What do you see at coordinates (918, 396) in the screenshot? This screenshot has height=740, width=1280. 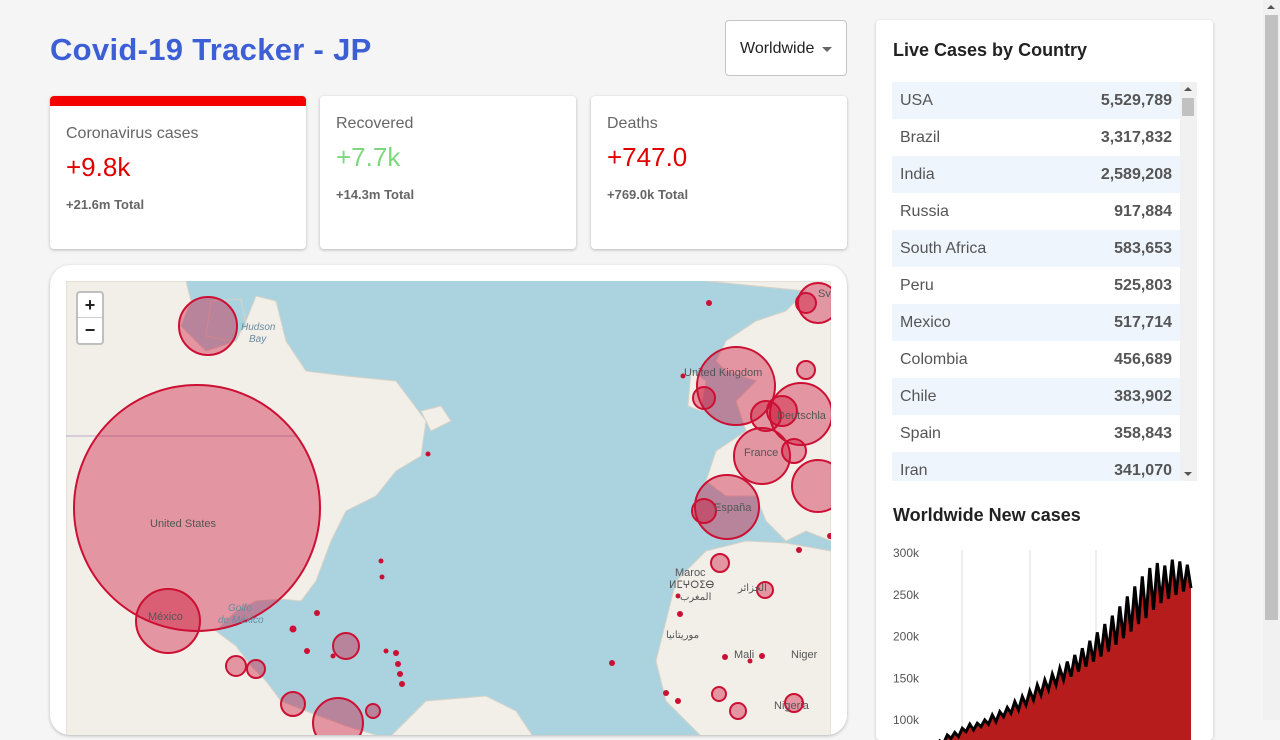 I see `country-name: Chile` at bounding box center [918, 396].